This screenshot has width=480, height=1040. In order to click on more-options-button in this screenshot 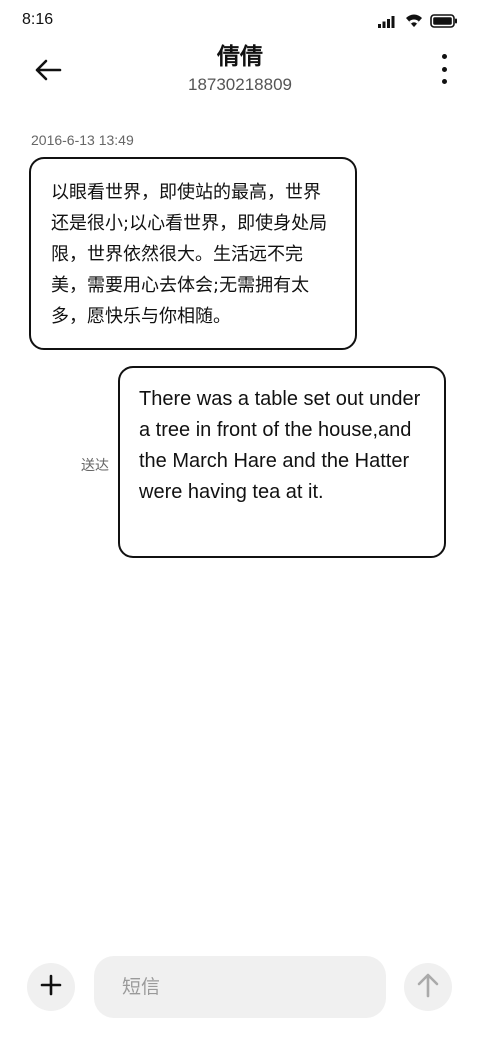, I will do `click(444, 69)`.